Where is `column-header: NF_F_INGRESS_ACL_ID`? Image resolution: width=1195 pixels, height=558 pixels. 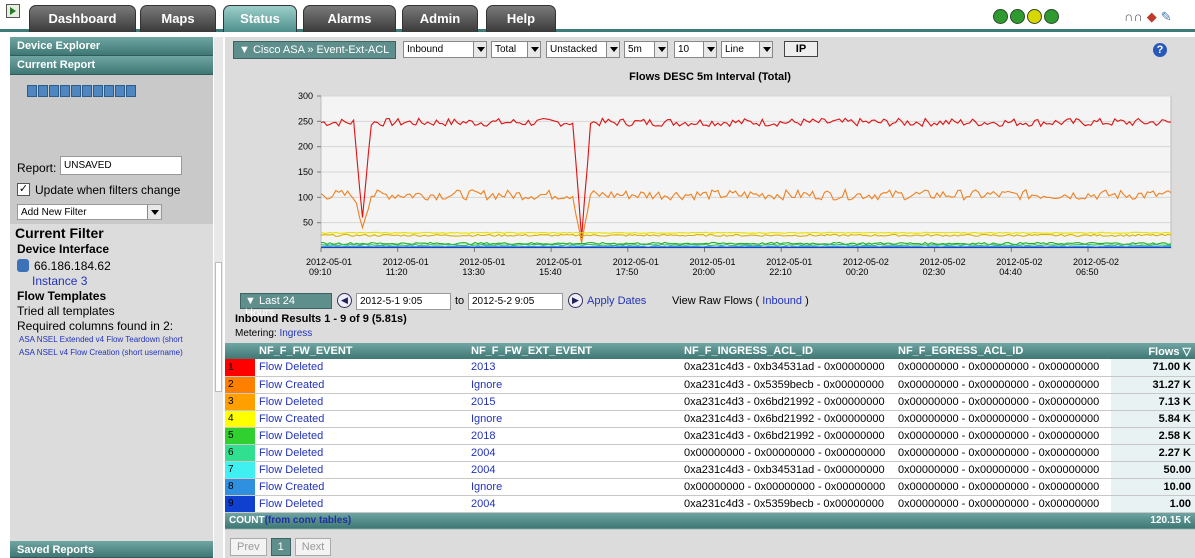 column-header: NF_F_INGRESS_ACL_ID is located at coordinates (787, 351).